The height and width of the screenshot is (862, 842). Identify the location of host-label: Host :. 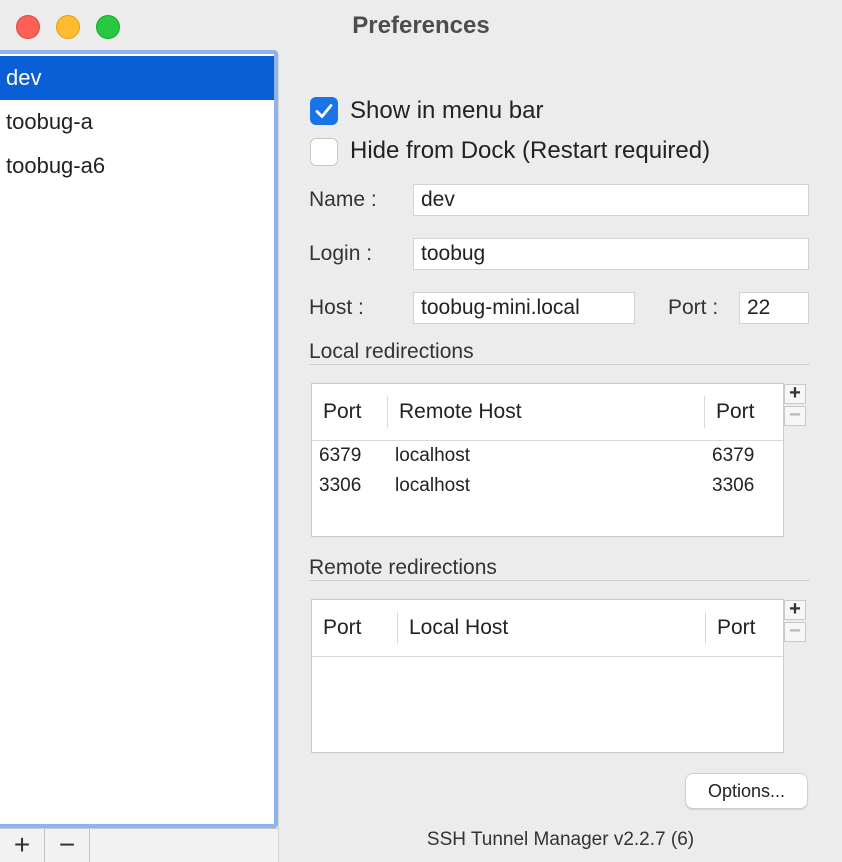
(336, 307).